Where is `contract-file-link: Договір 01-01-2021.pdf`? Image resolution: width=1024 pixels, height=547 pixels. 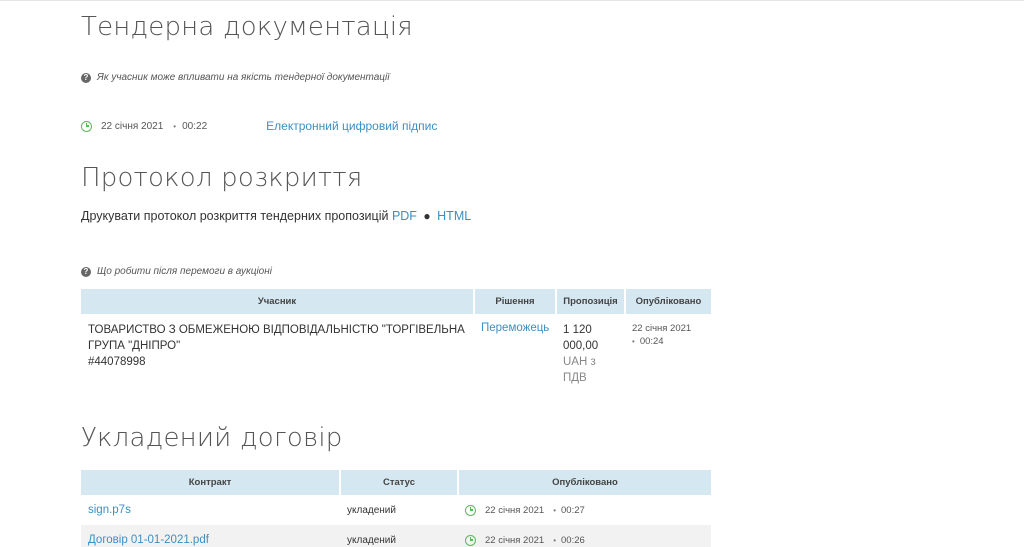 contract-file-link: Договір 01-01-2021.pdf is located at coordinates (148, 540).